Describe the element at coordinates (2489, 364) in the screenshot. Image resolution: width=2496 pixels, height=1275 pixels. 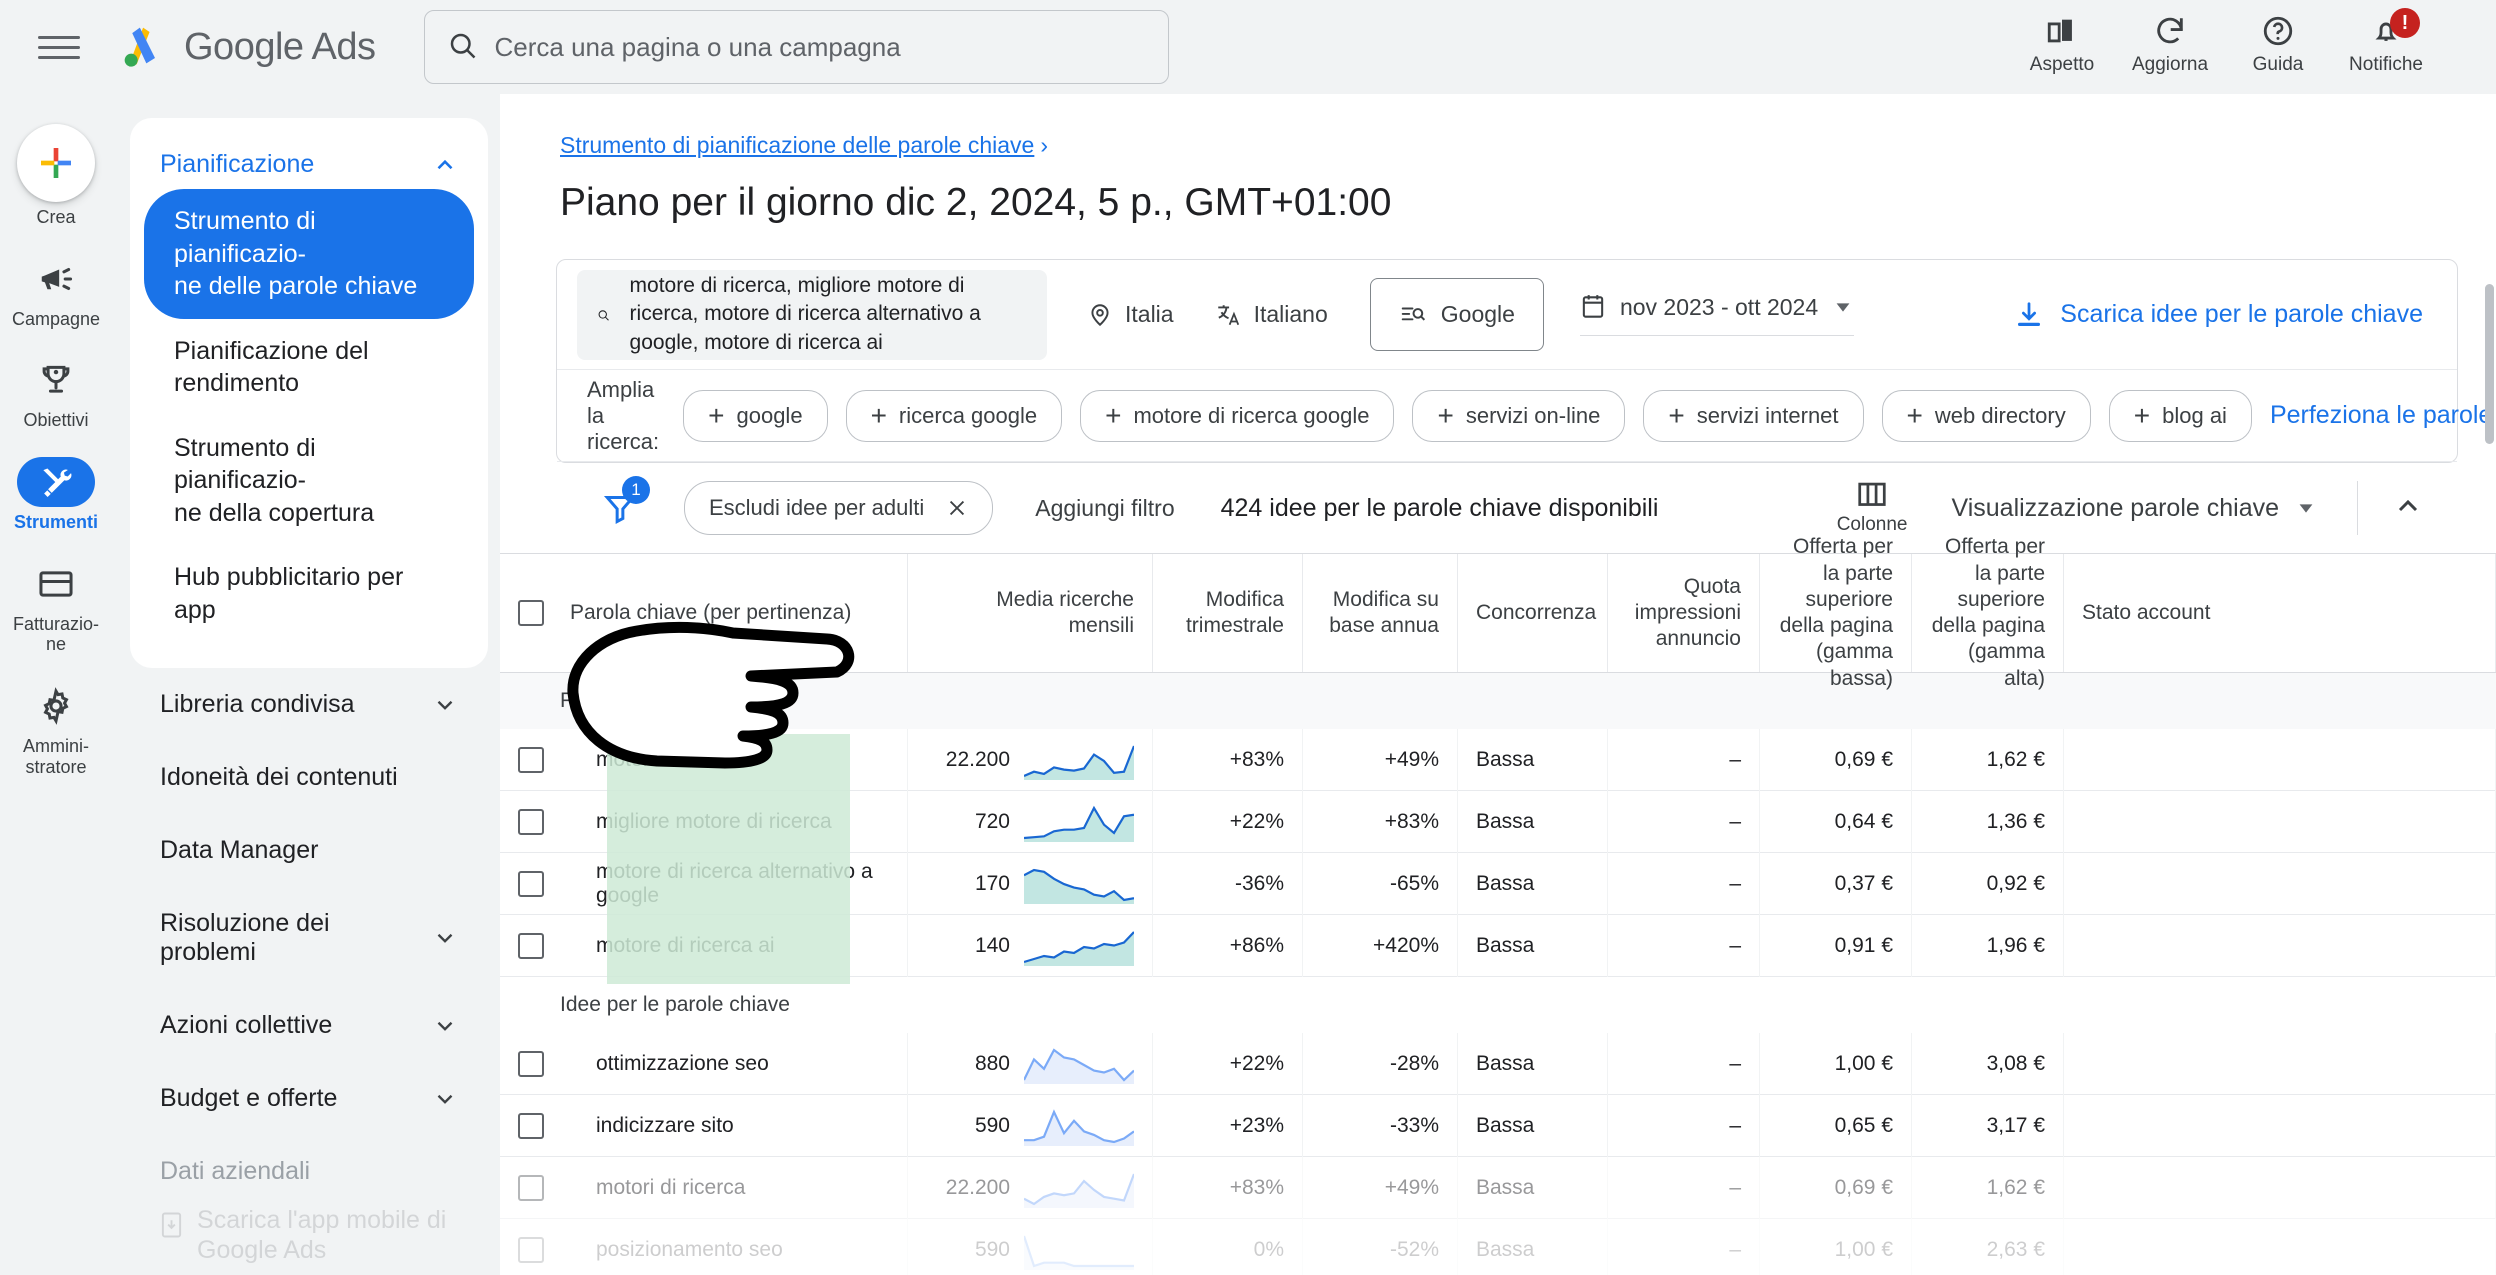
I see `page-scrollbar` at that location.